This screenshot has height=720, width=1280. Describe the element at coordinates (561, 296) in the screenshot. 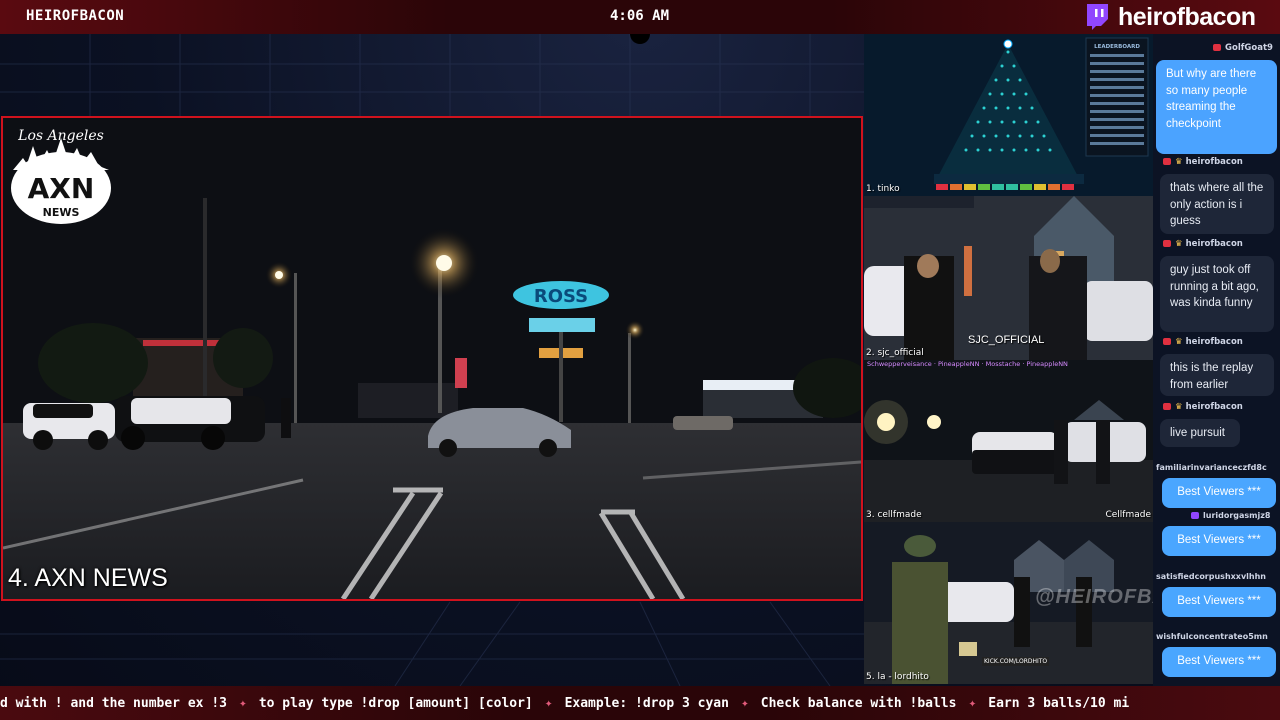

I see `ross-sign-text: ROSS` at that location.